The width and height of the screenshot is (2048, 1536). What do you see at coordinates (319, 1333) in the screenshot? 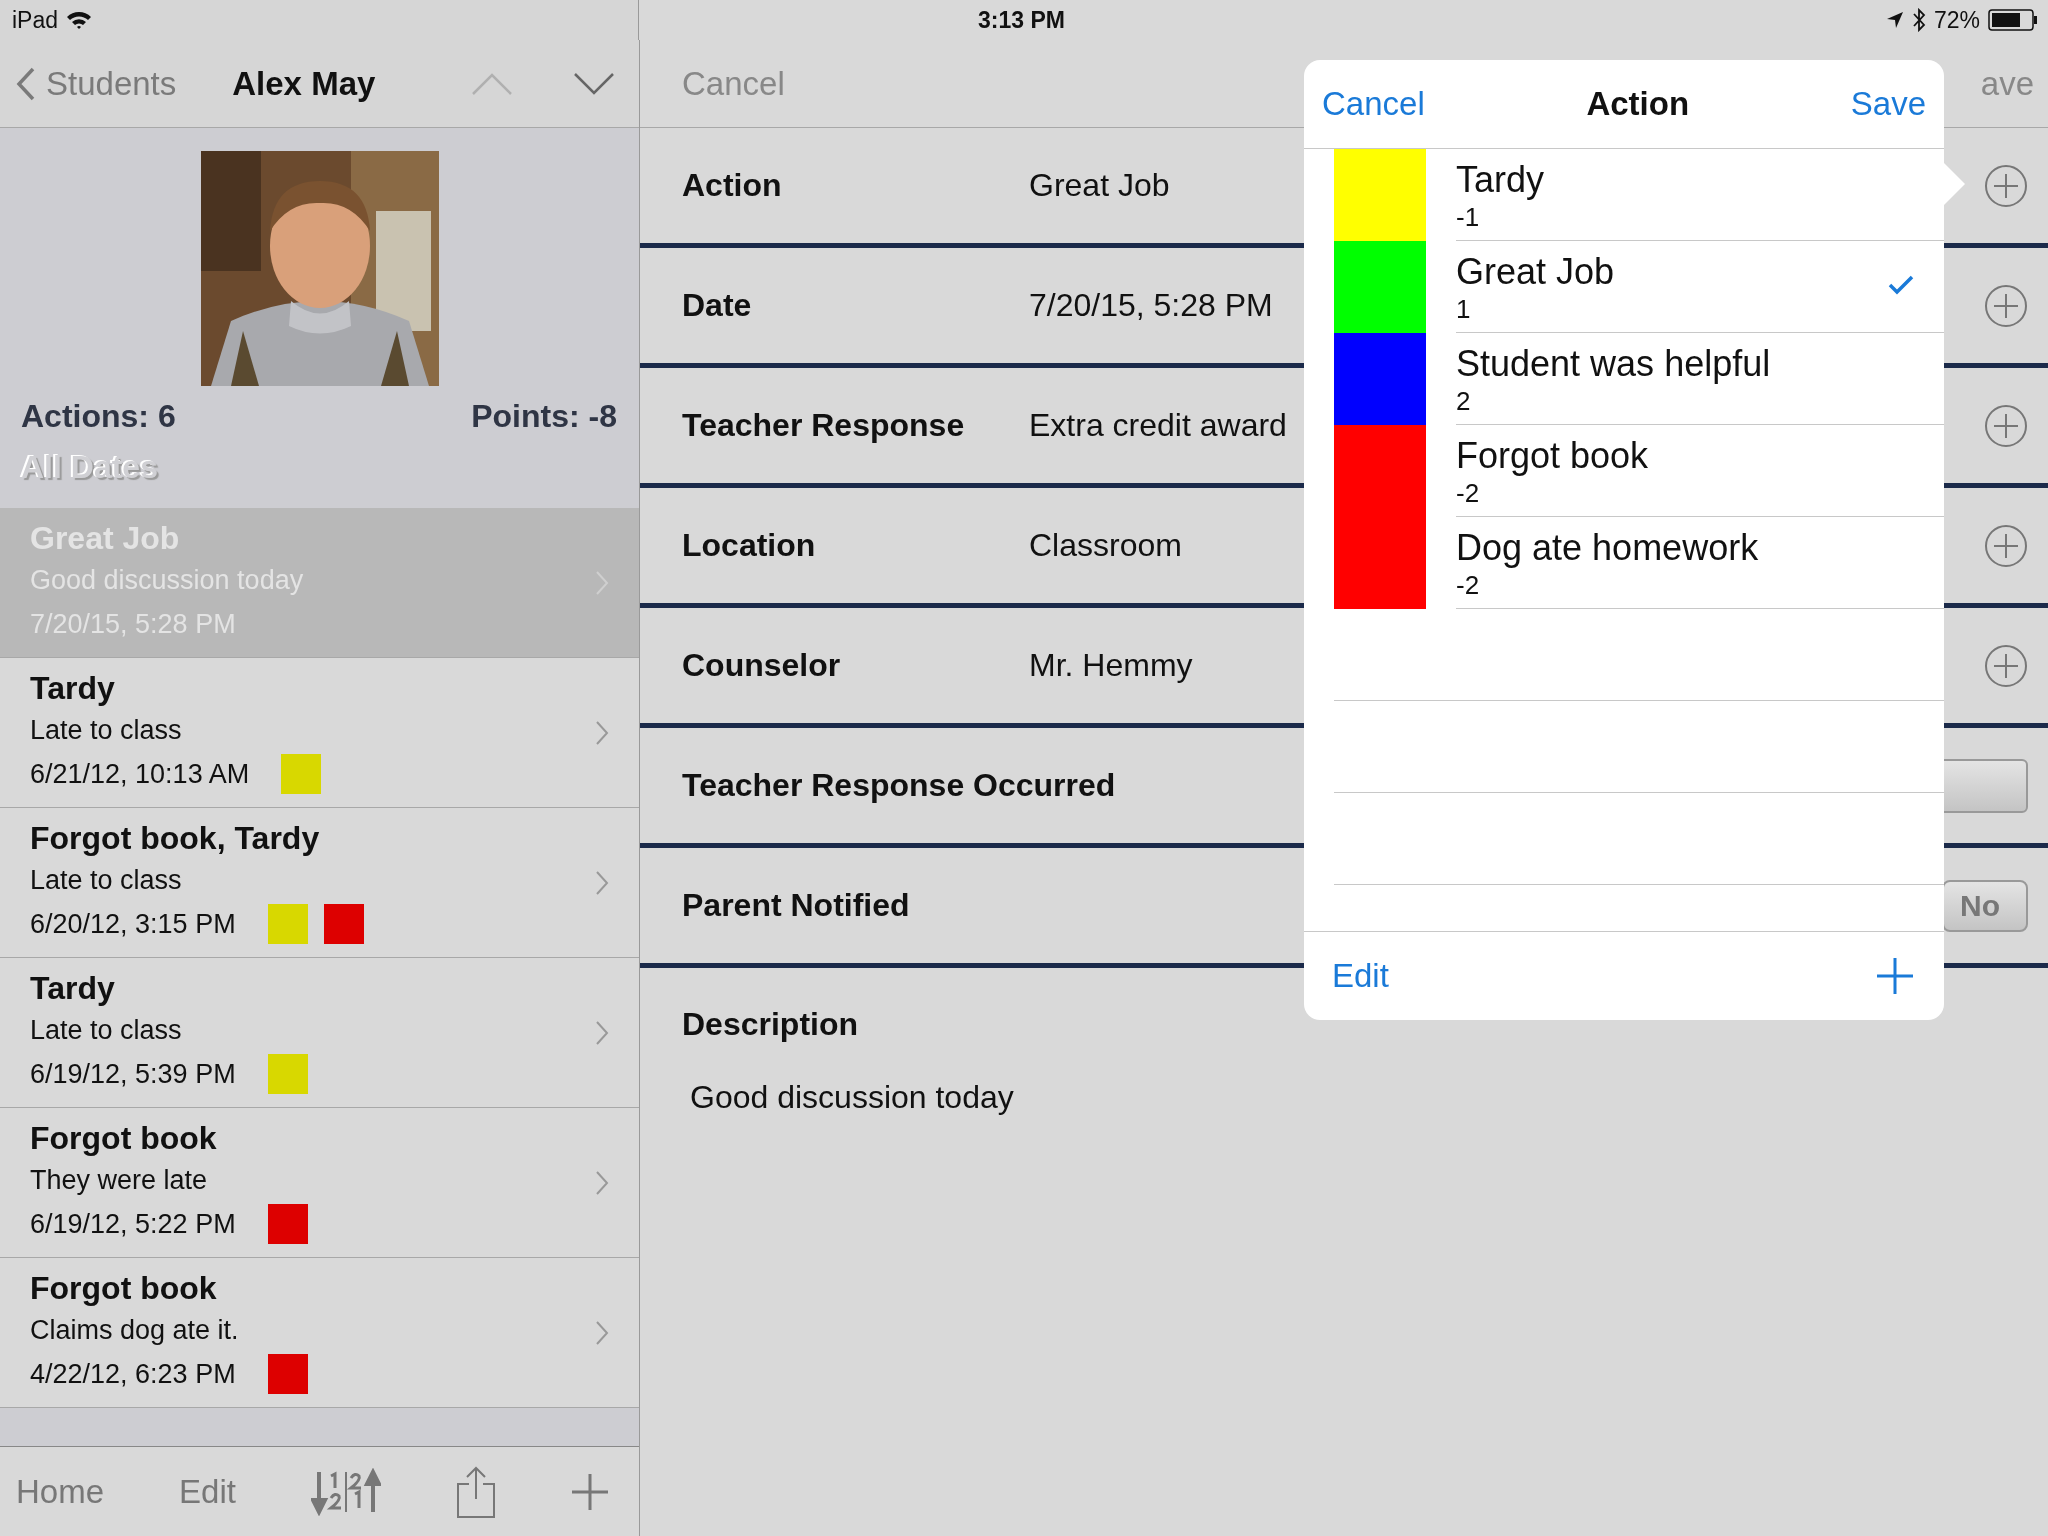
I see `record-row: Forgot book Claims dog ate it. 4/22/12, 6:23 PM` at bounding box center [319, 1333].